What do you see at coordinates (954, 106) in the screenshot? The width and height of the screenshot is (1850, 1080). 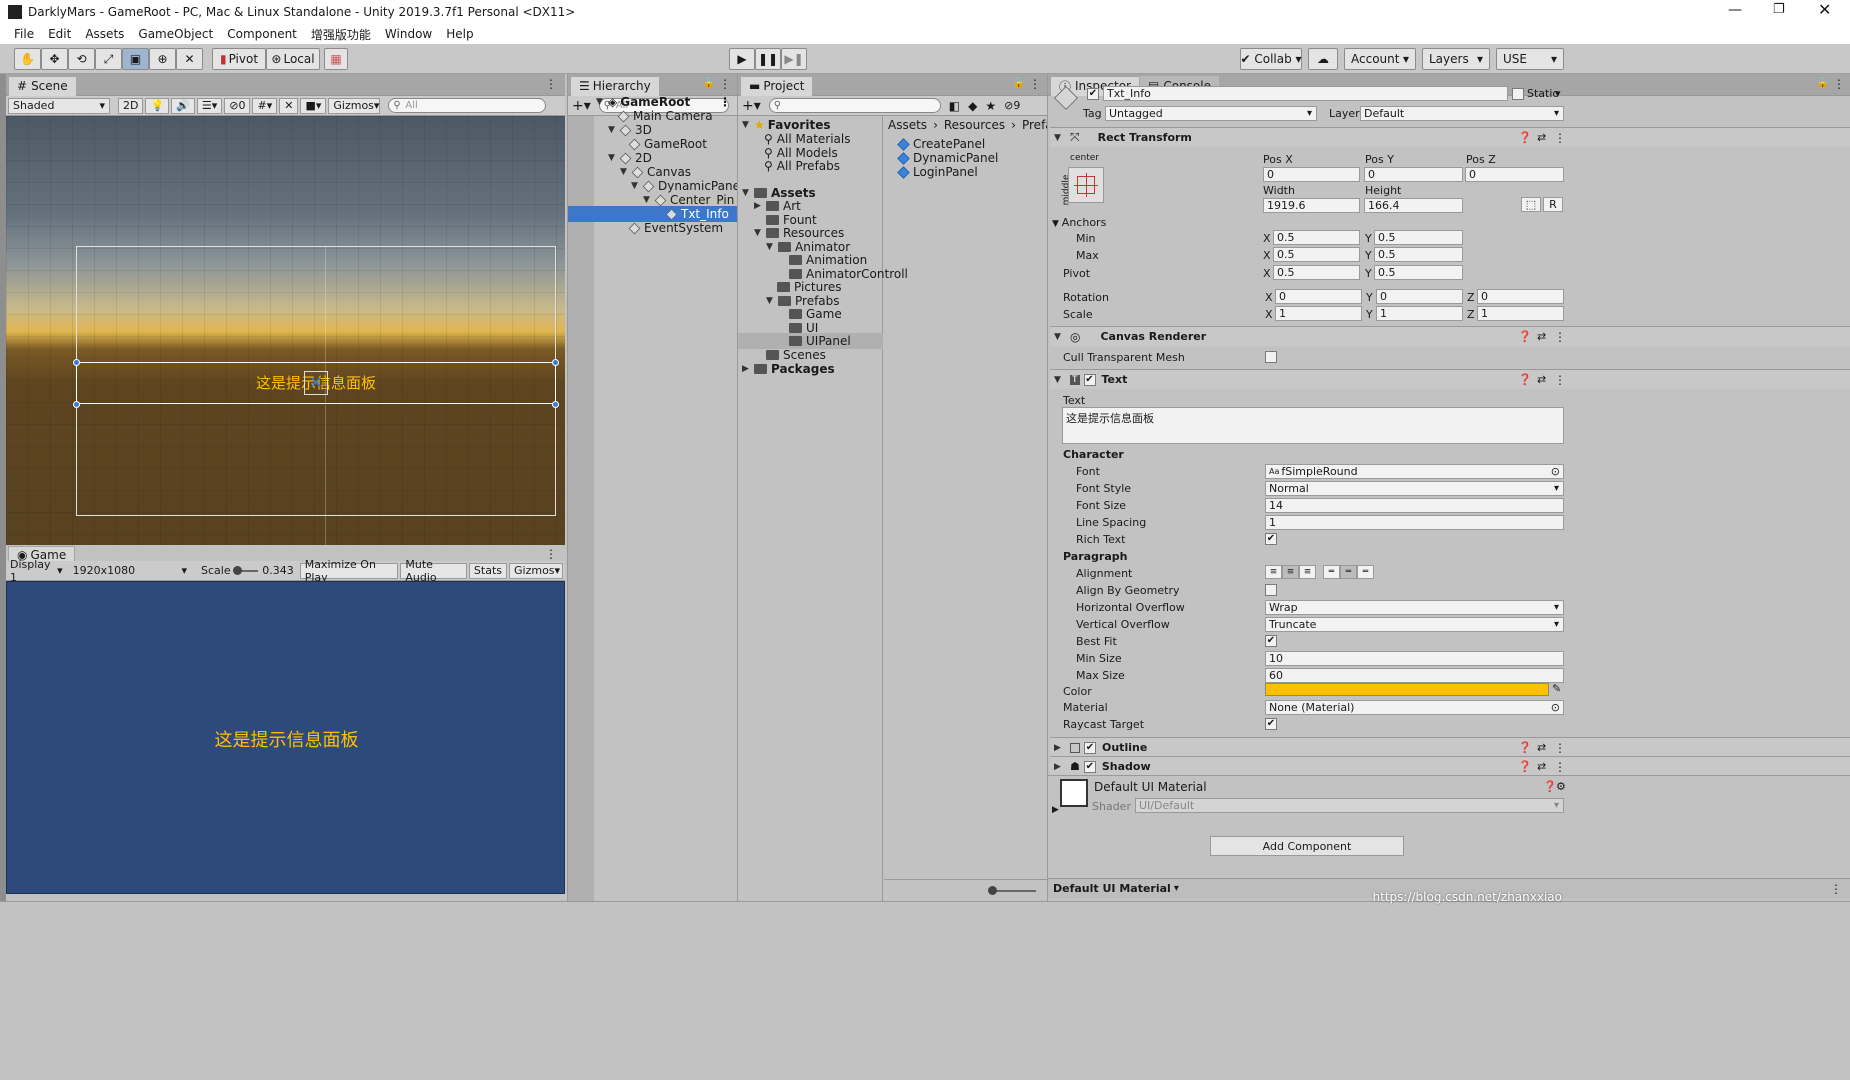 I see `search-by-type-icon: ◧` at bounding box center [954, 106].